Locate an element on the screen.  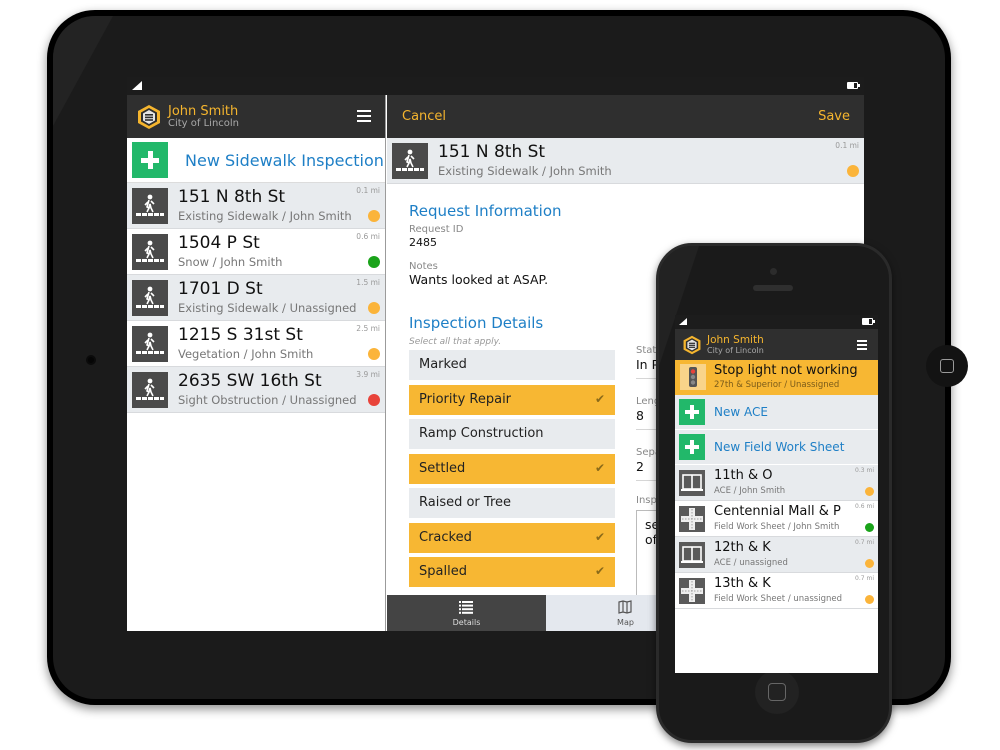
tablet-camera is located at coordinates (91, 360).